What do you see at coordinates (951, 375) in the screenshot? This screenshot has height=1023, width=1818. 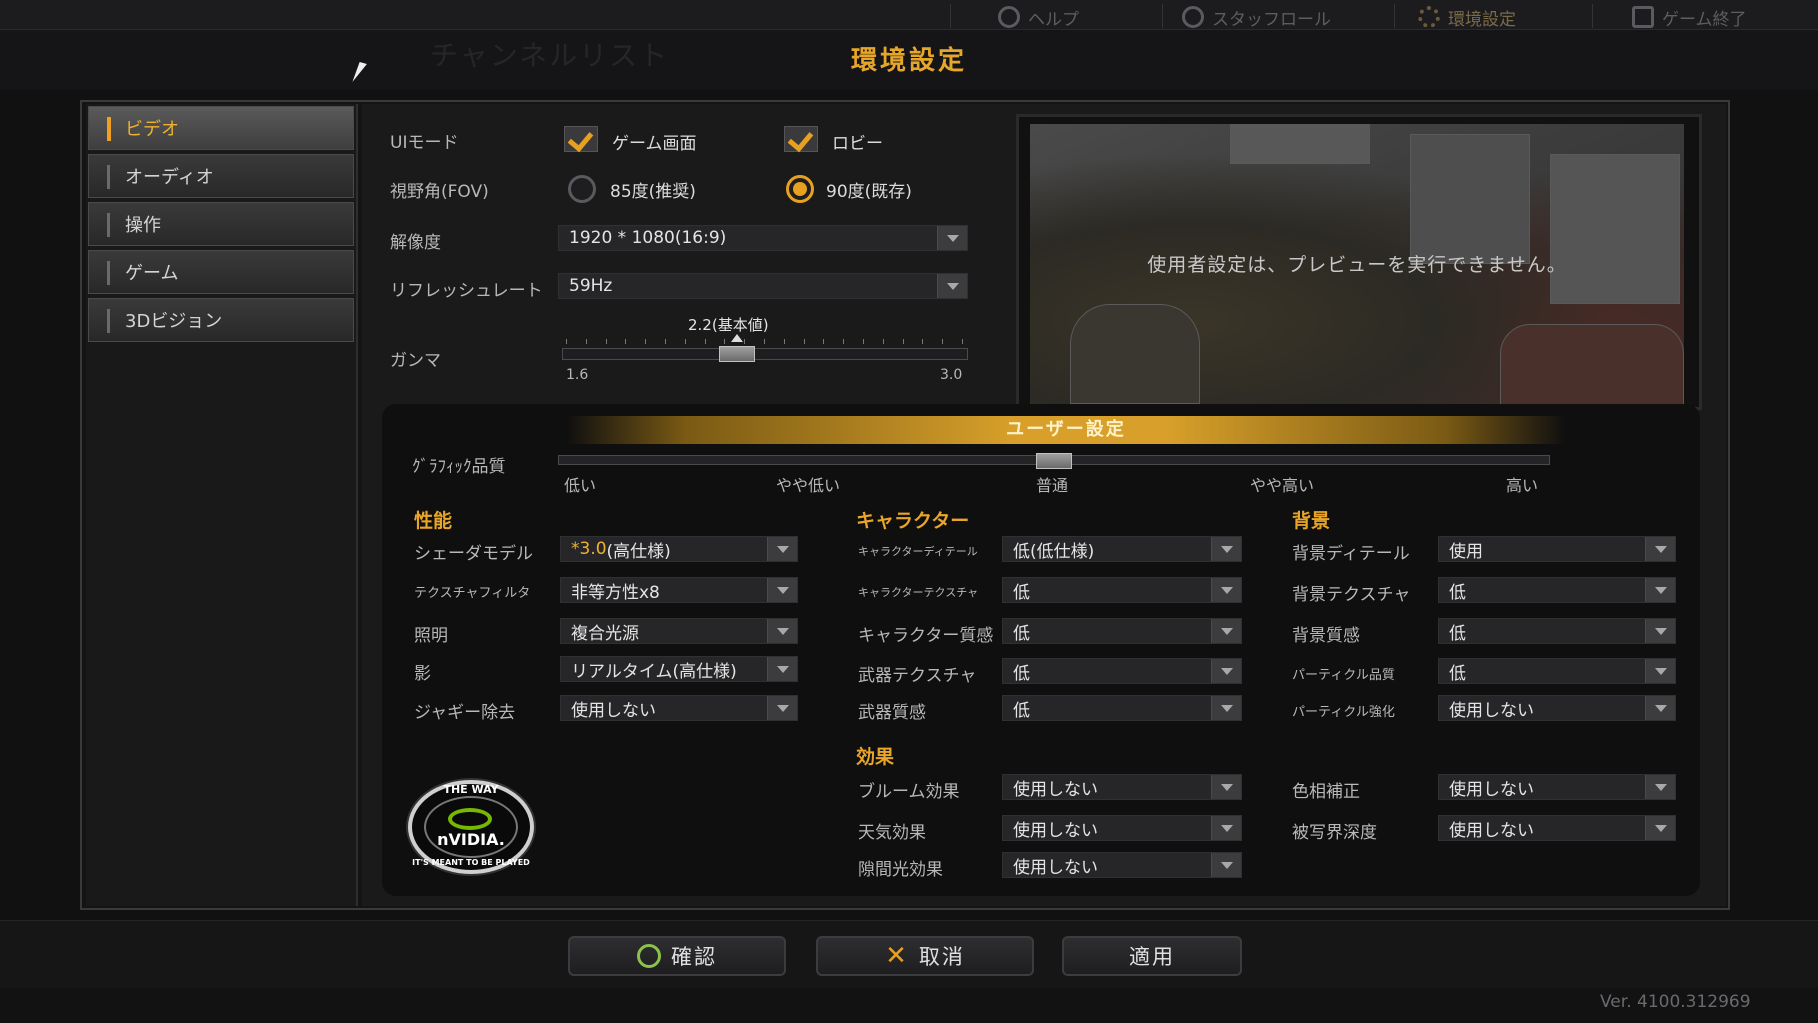 I see `gamma-max-label: 3.0` at bounding box center [951, 375].